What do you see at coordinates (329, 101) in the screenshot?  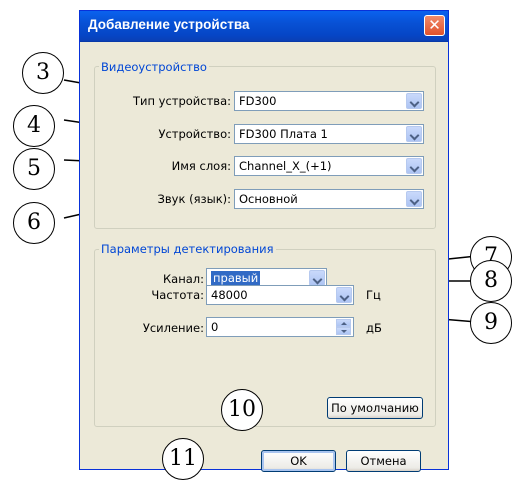 I see `device-type-select: FD300` at bounding box center [329, 101].